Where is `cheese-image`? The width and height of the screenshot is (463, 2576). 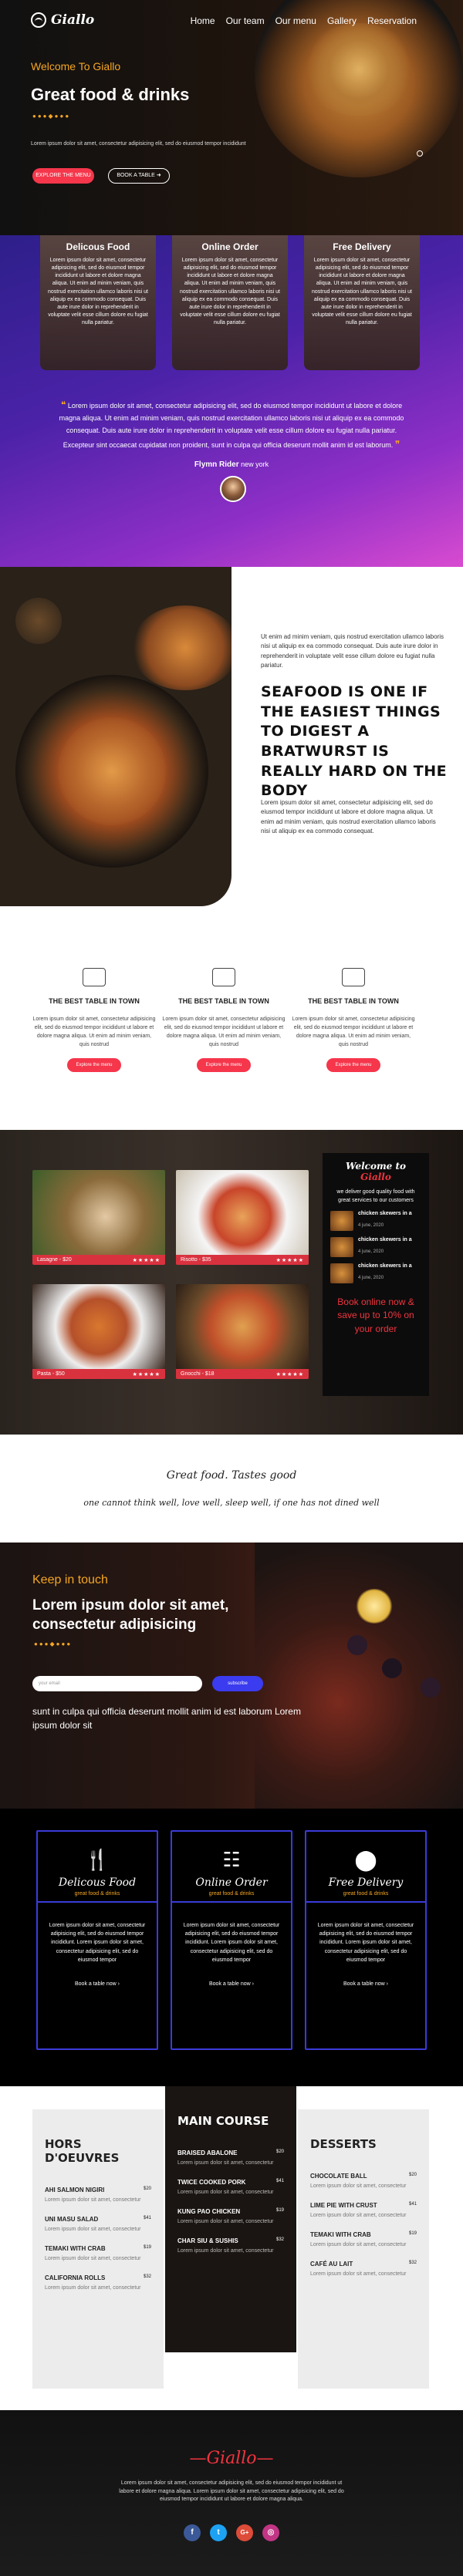 cheese-image is located at coordinates (374, 1606).